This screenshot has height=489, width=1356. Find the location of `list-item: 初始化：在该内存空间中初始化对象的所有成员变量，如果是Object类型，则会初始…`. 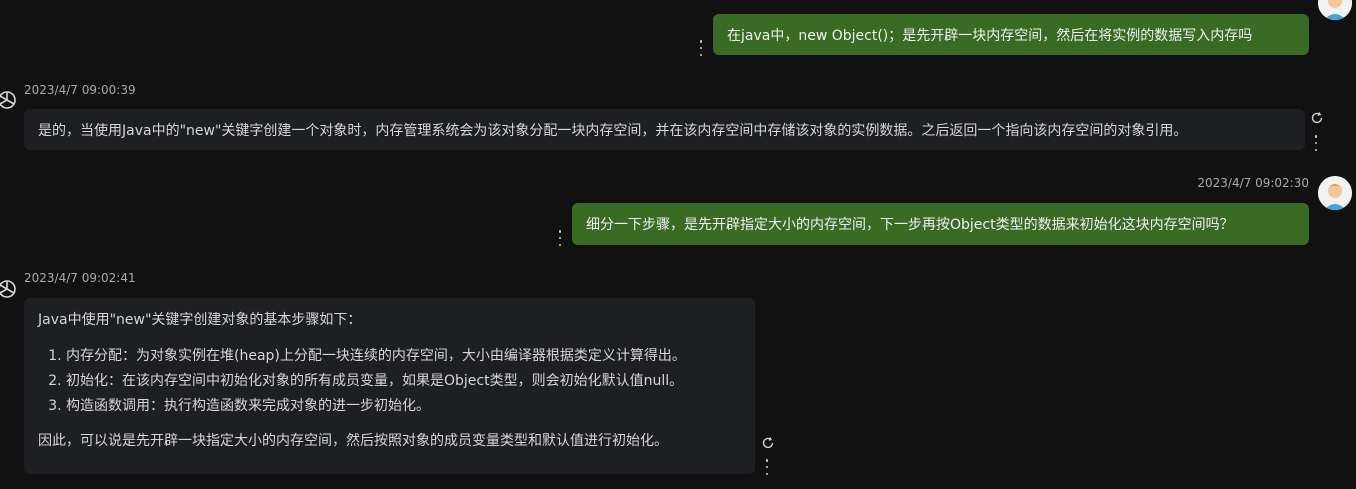

list-item: 初始化：在该内存空间中初始化对象的所有成员变量，如果是Object类型，则会初始… is located at coordinates (403, 381).